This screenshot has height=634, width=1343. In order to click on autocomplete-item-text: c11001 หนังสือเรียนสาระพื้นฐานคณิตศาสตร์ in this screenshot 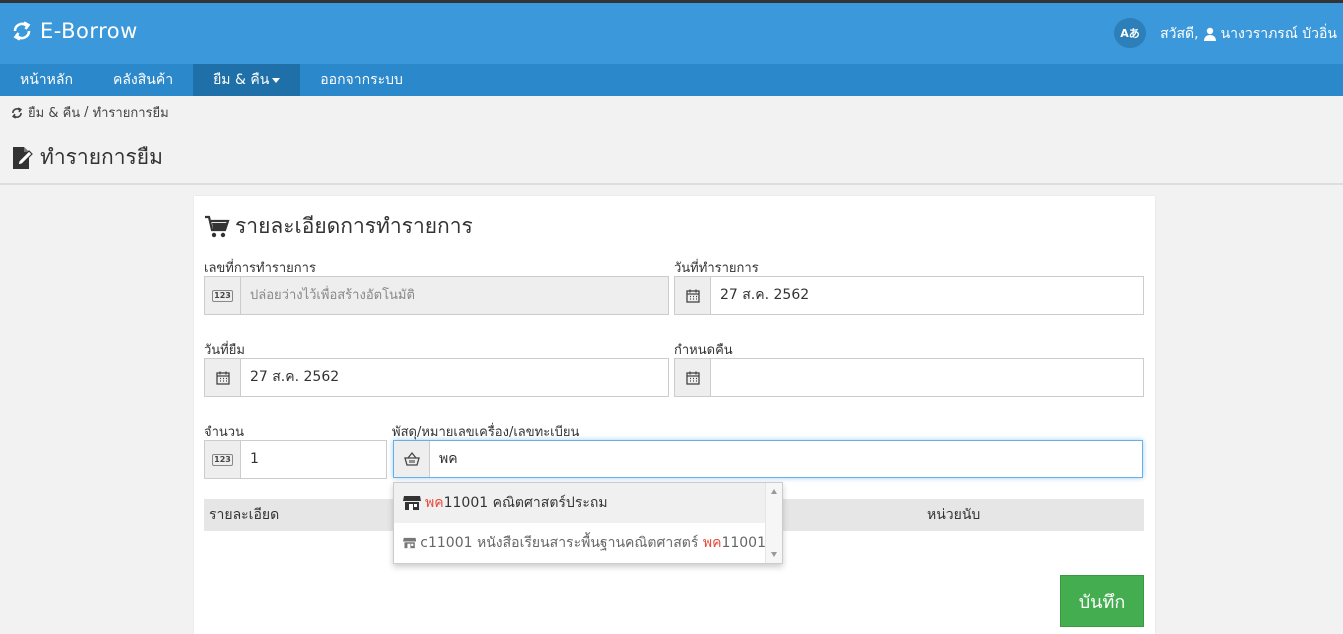, I will do `click(561, 543)`.